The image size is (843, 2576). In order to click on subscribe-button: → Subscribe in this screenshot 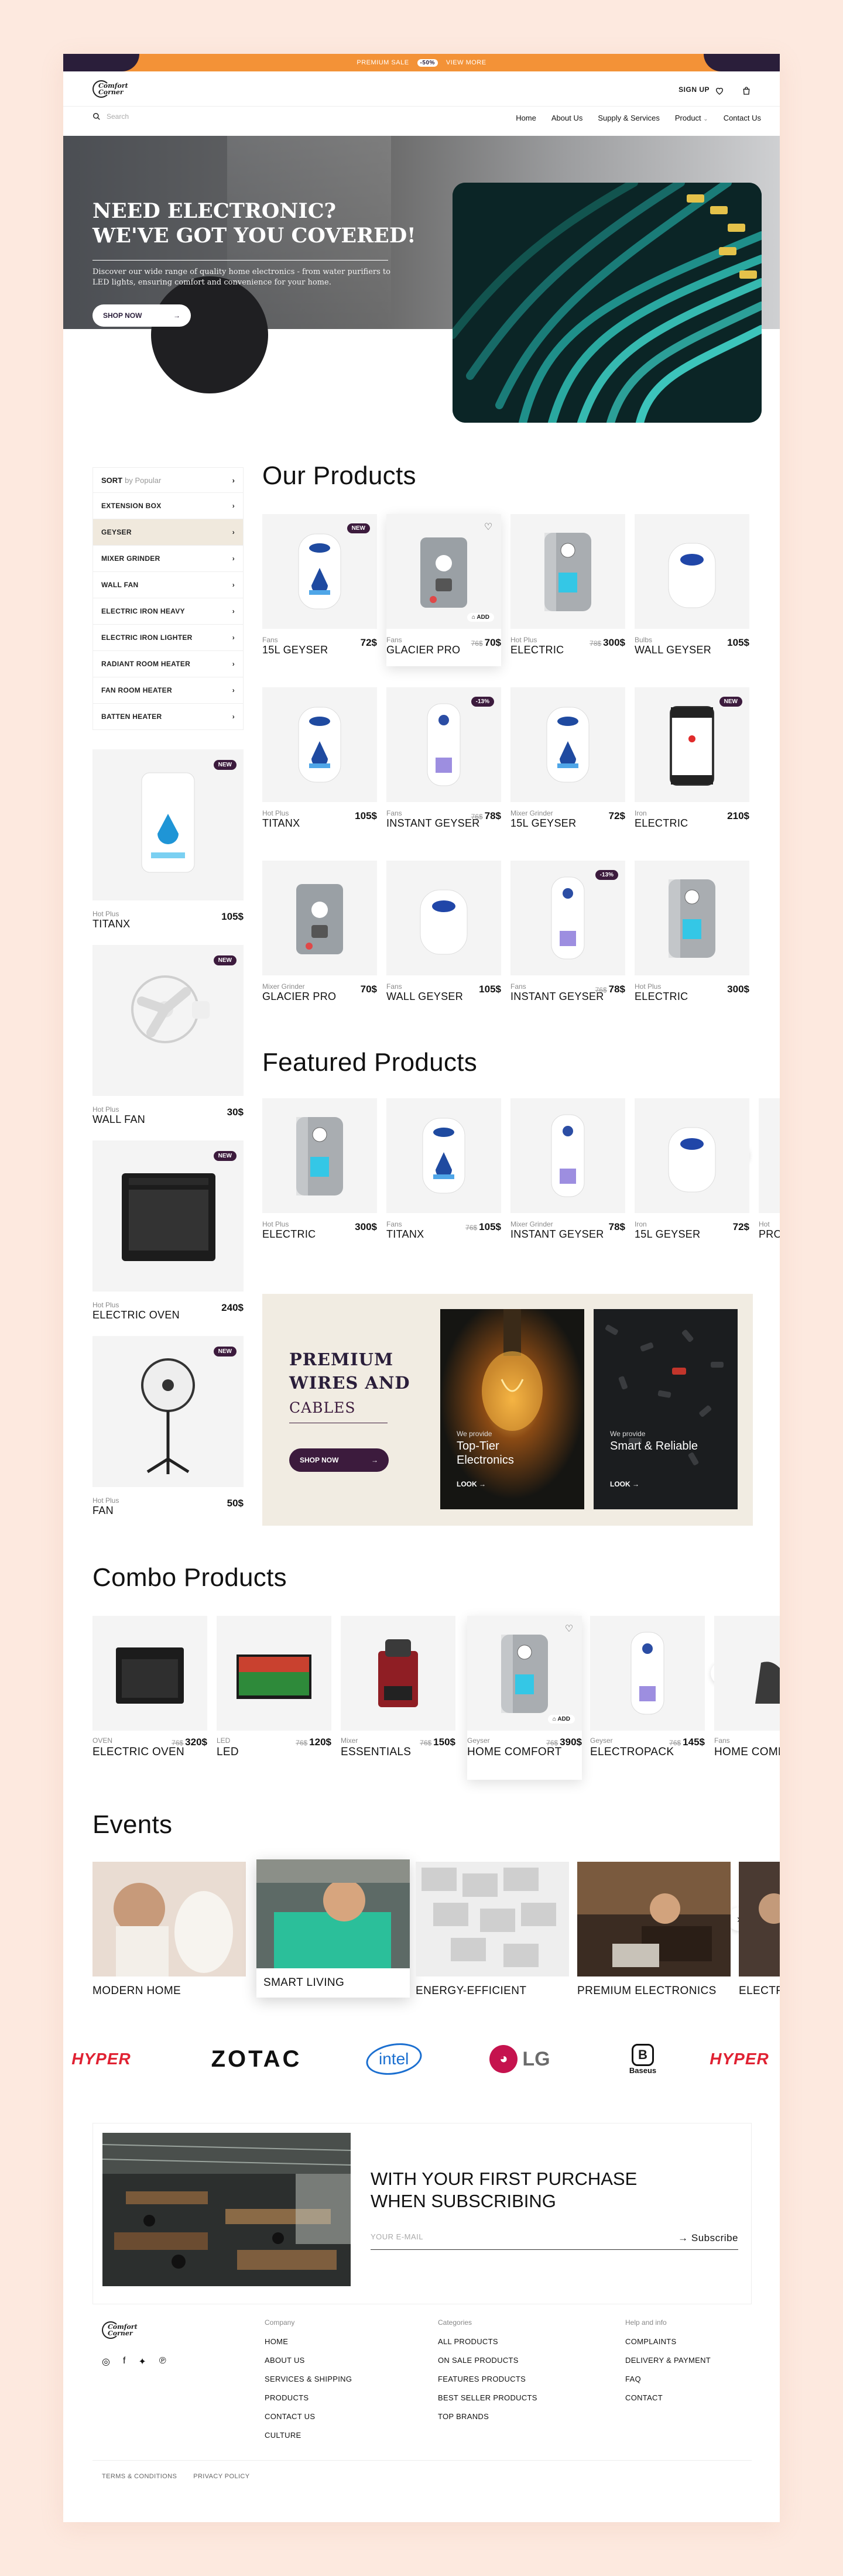, I will do `click(708, 2238)`.